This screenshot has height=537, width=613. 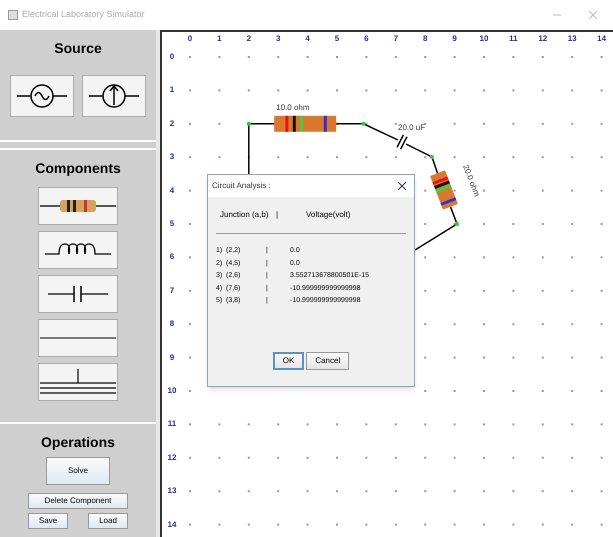 I want to click on resistor-icon, so click(x=78, y=206).